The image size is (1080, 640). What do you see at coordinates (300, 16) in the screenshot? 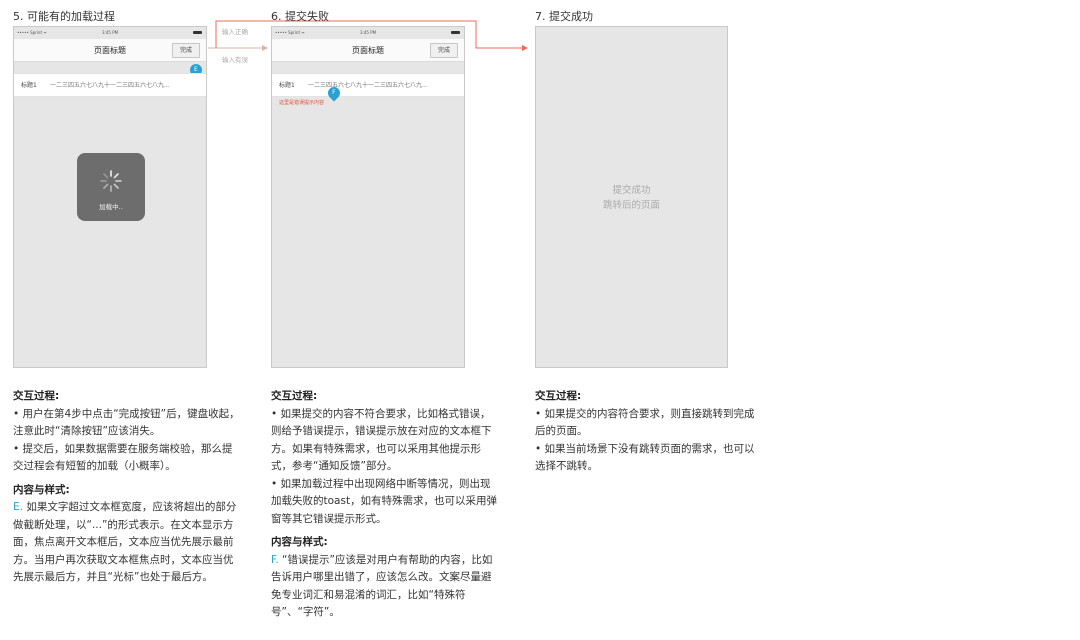
I see `section-title-failure: 6. 提交失败` at bounding box center [300, 16].